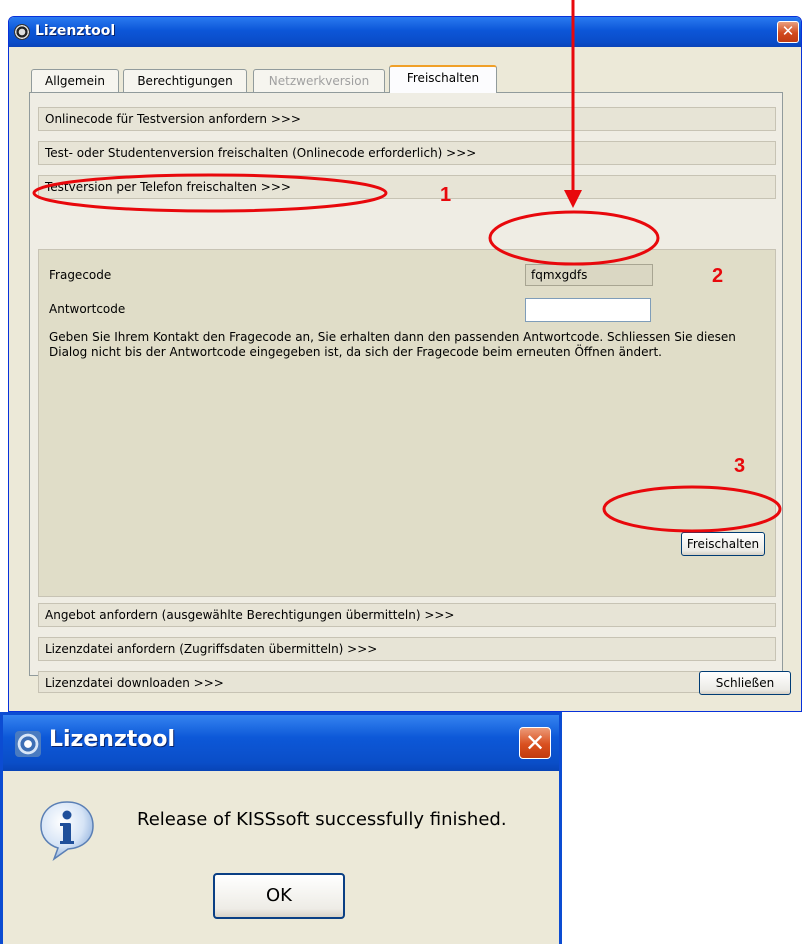 This screenshot has width=802, height=944. I want to click on info-icon, so click(67, 831).